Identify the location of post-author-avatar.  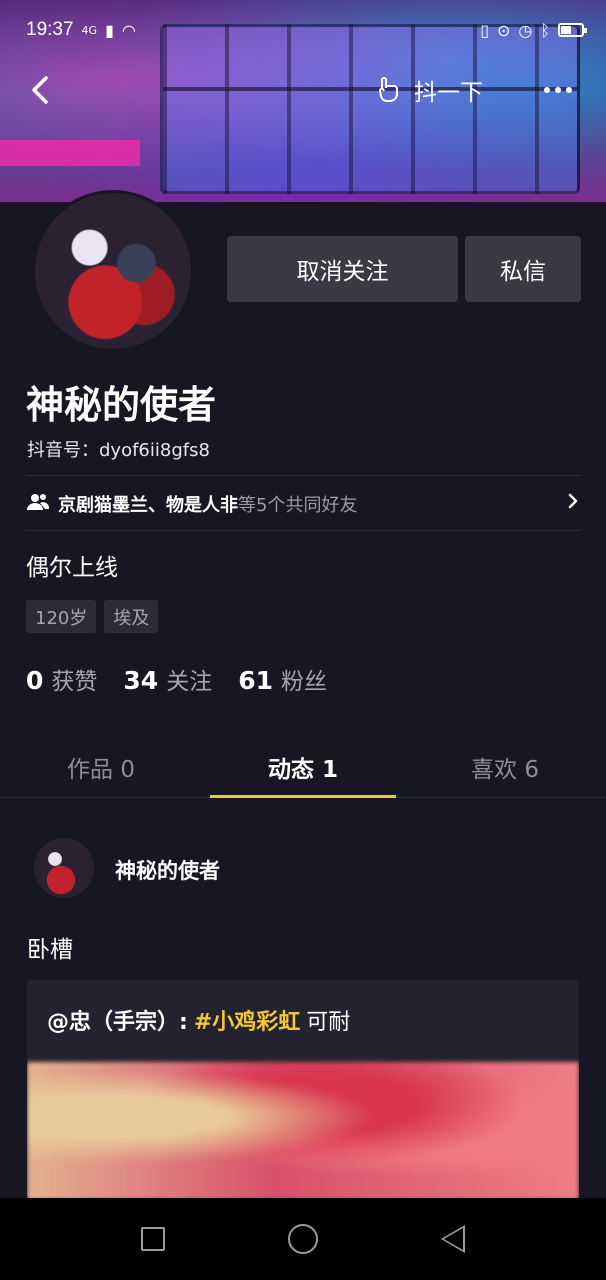
(64, 868).